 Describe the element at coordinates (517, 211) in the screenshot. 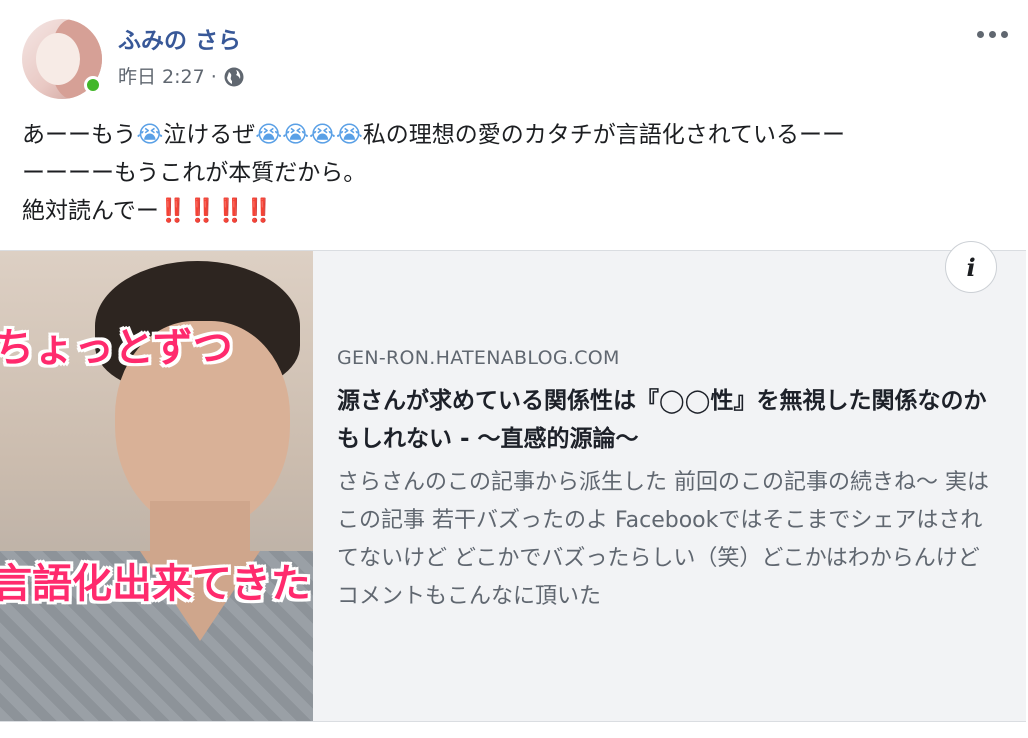

I see `post-text-line-3: 絶対読んでー‼️‼️‼️‼️` at that location.